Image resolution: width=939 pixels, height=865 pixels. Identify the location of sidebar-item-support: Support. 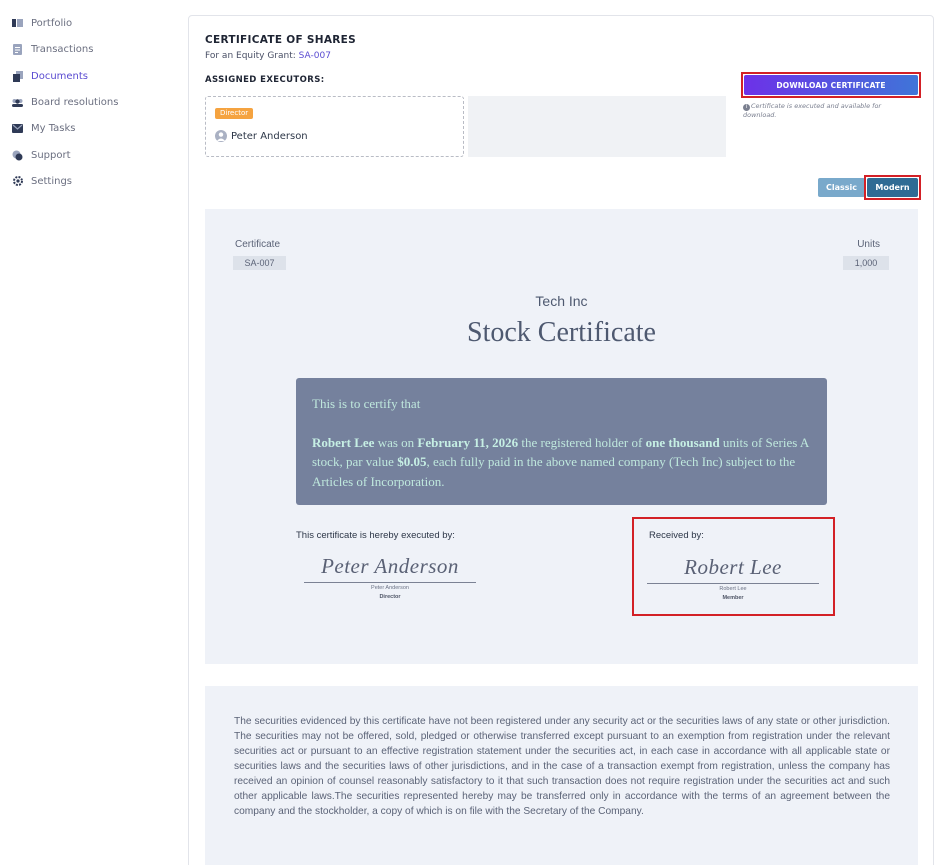
(41, 155).